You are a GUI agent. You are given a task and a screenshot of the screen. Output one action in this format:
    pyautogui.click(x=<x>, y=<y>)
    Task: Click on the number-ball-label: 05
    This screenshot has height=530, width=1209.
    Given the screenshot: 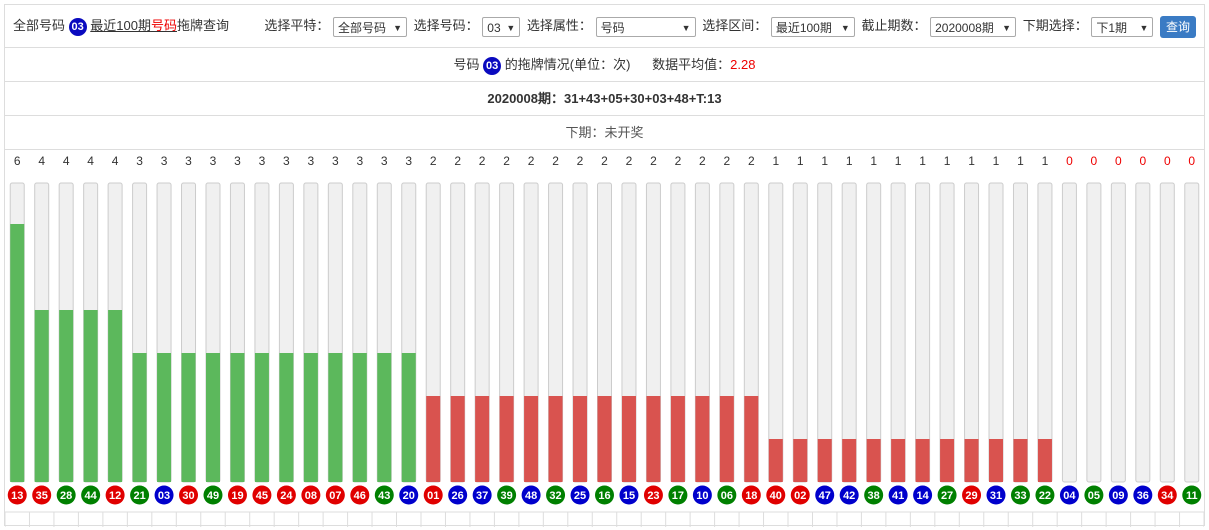 What is the action you would take?
    pyautogui.click(x=1094, y=496)
    